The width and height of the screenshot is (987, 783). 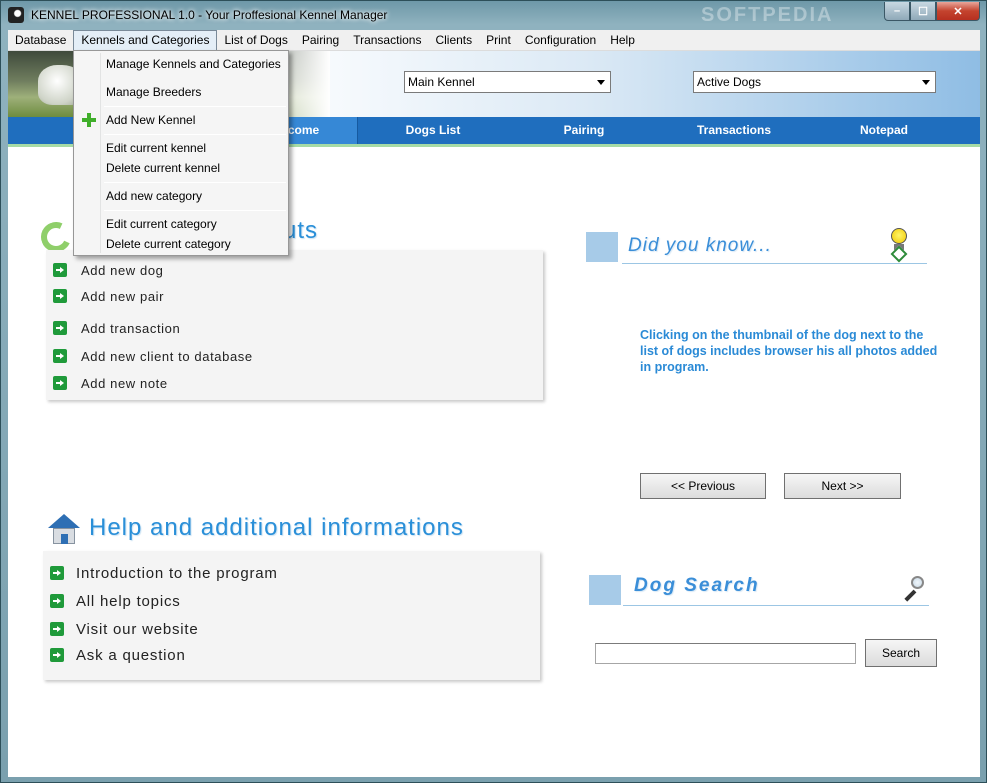 I want to click on shortcut-add-new-dog: Add new dog, so click(x=108, y=270).